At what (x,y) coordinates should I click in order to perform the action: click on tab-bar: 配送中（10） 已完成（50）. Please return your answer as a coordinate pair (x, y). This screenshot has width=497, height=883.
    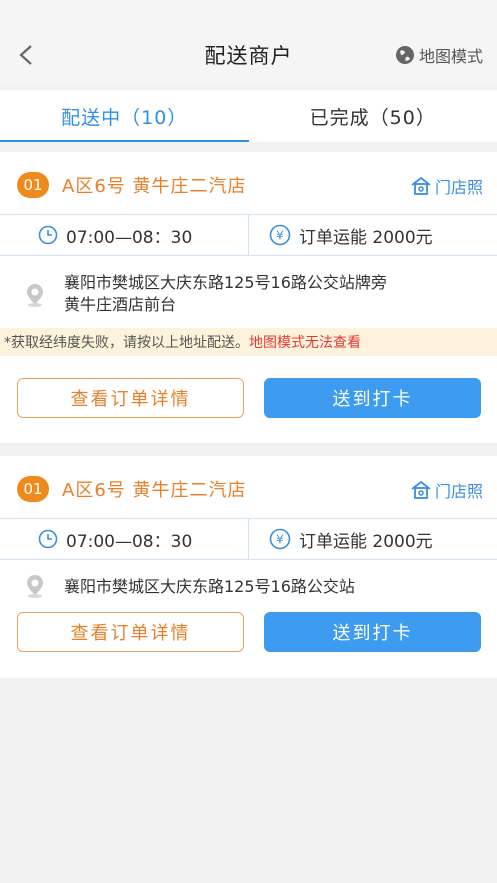
    Looking at the image, I should click on (248, 116).